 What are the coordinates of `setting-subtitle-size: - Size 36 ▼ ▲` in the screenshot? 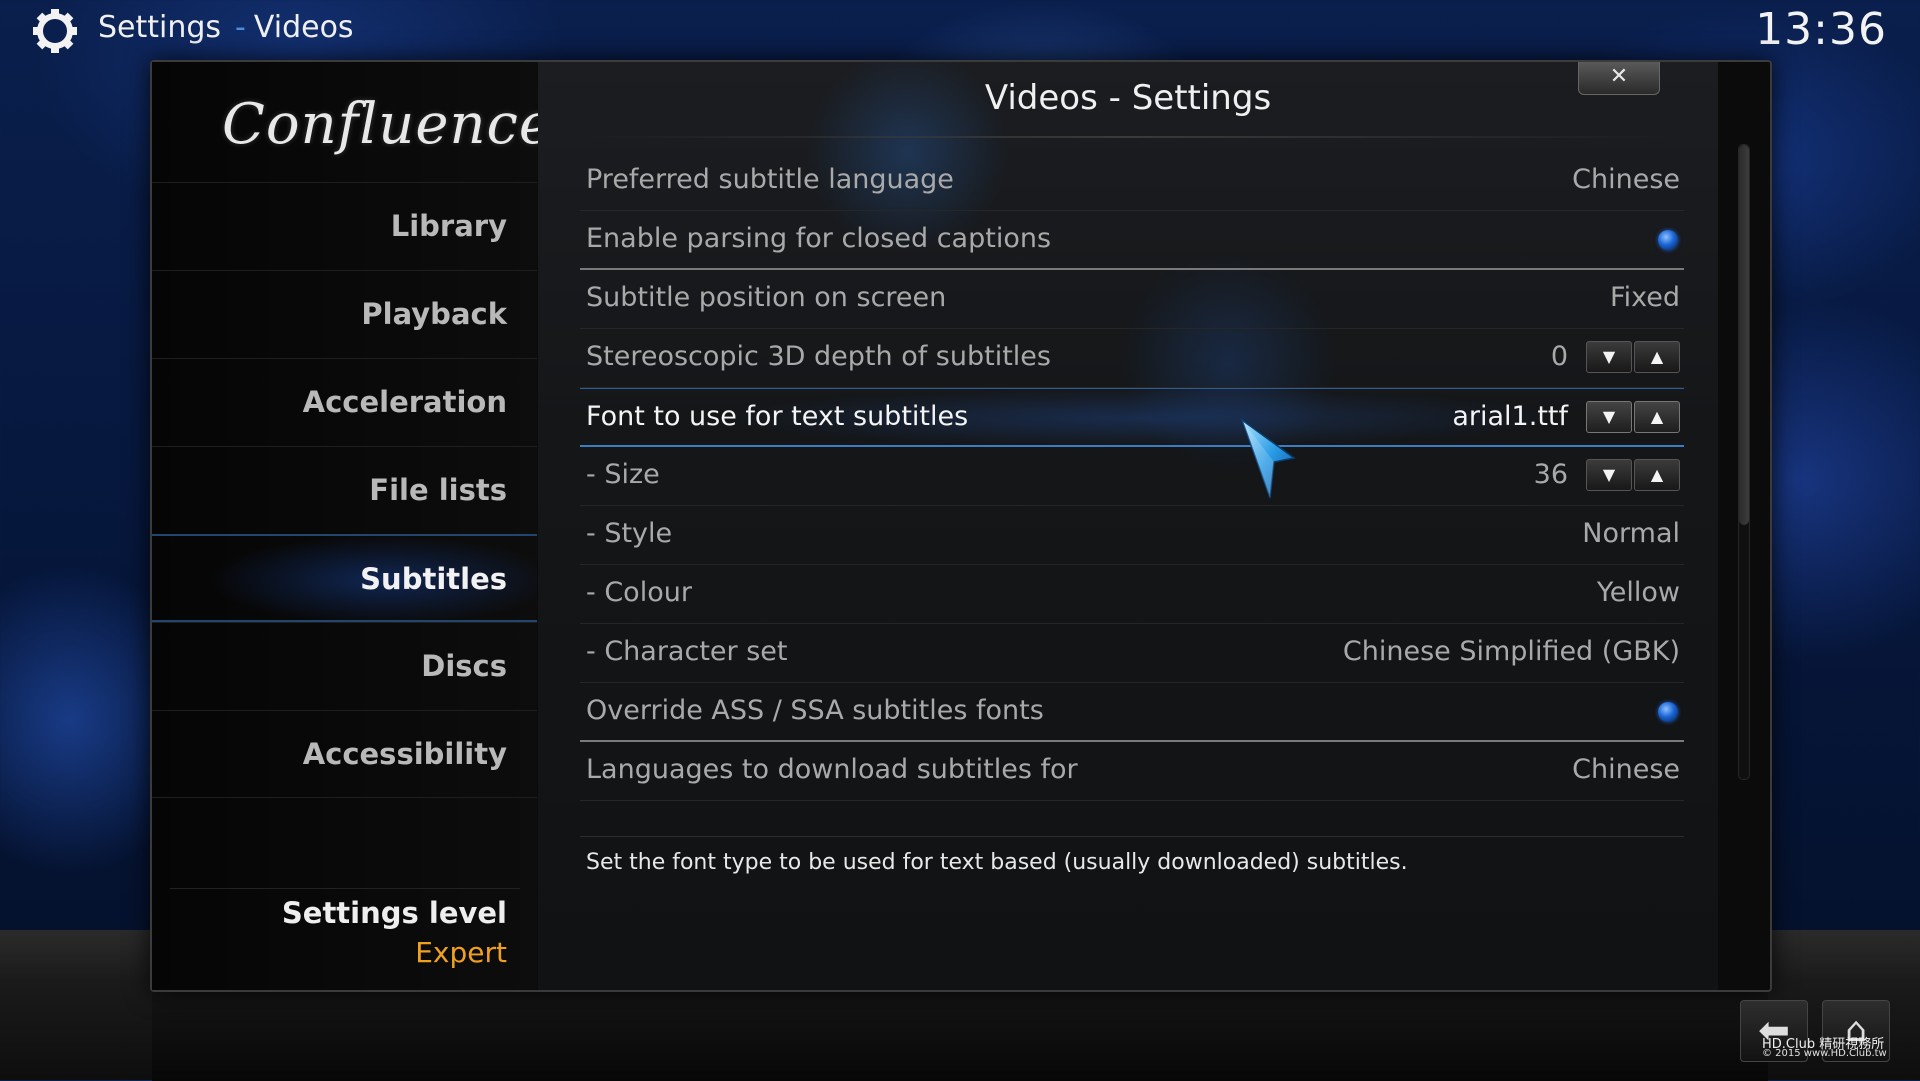 It's located at (1132, 476).